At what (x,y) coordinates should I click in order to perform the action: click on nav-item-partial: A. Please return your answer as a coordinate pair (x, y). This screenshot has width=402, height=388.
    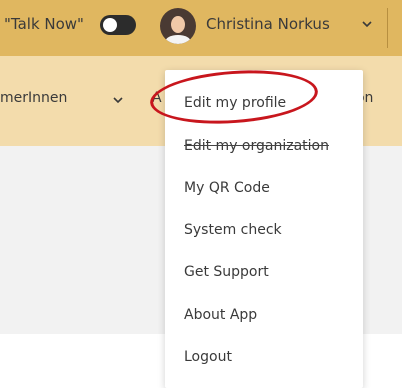
    Looking at the image, I should click on (157, 98).